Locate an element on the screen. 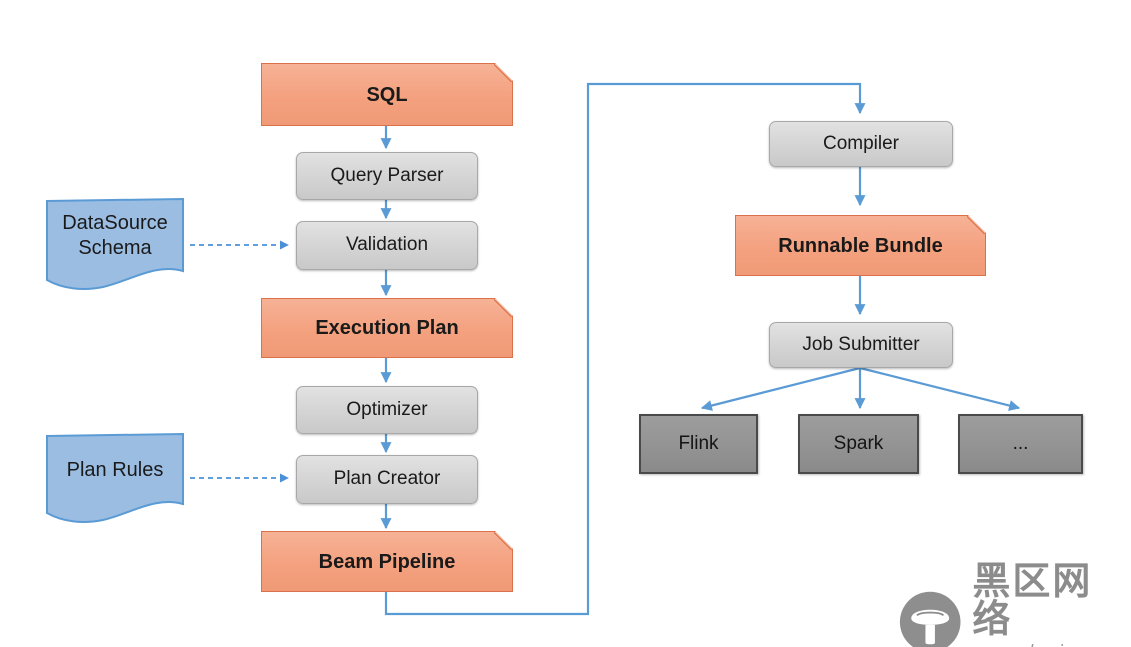  node-runner-flink: Flink is located at coordinates (698, 444).